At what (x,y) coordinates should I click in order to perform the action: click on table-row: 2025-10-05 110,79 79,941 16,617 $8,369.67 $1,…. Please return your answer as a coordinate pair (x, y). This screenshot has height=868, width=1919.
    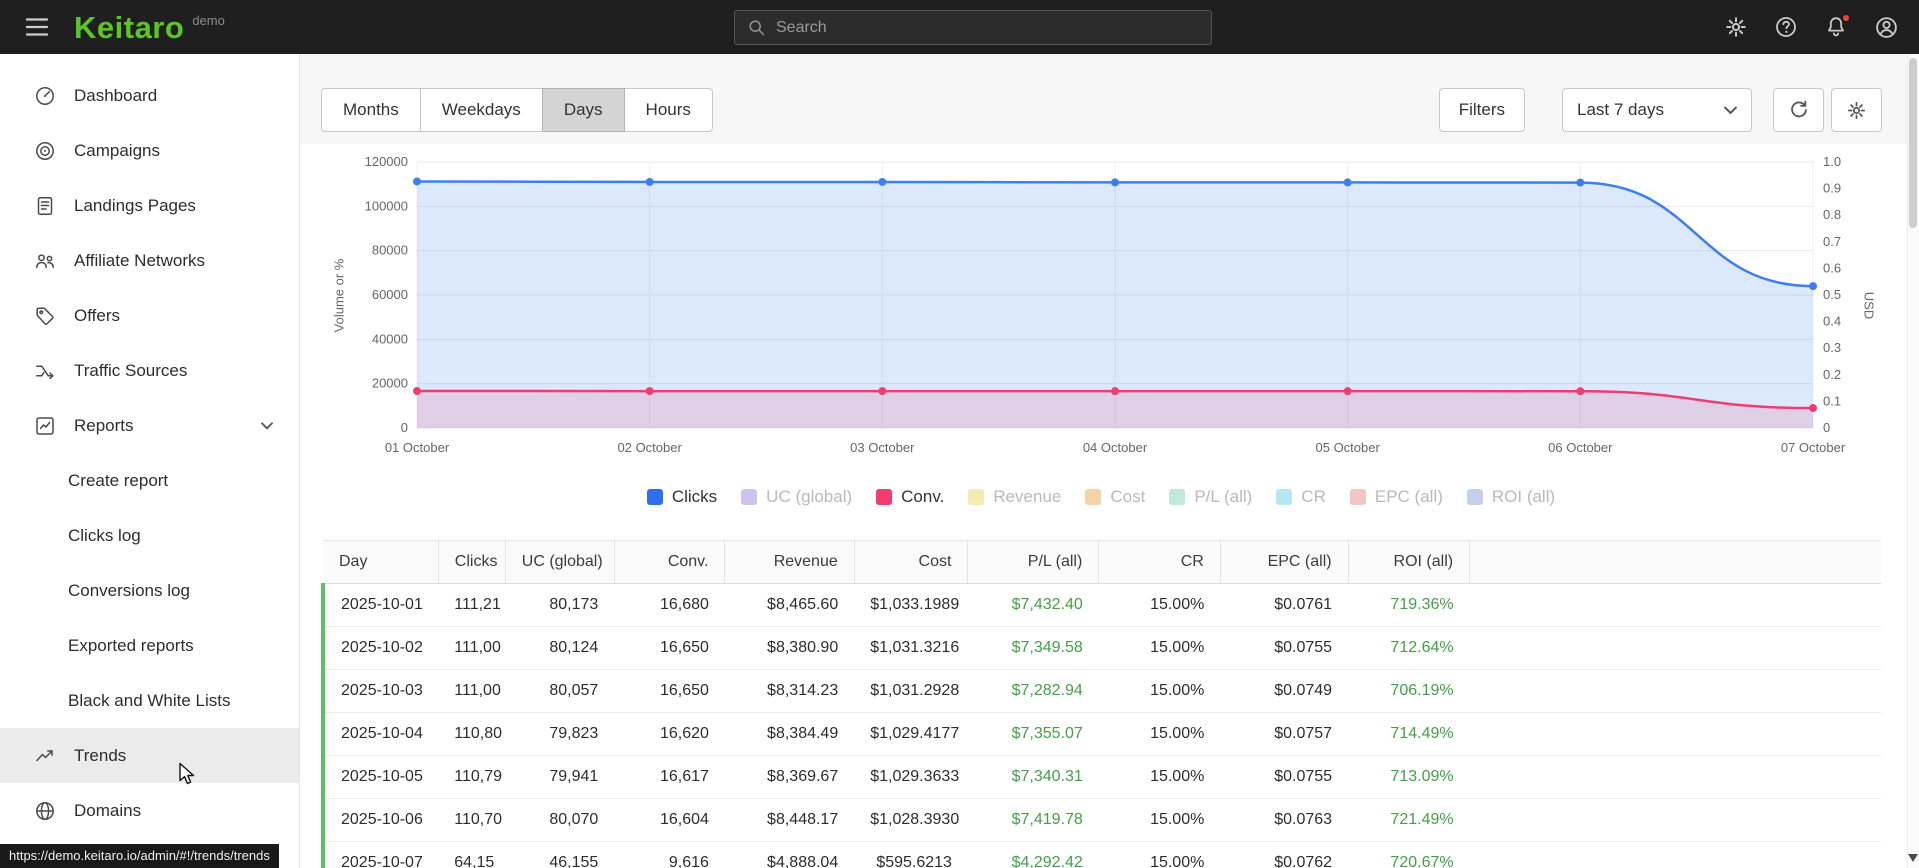
    Looking at the image, I should click on (1100, 777).